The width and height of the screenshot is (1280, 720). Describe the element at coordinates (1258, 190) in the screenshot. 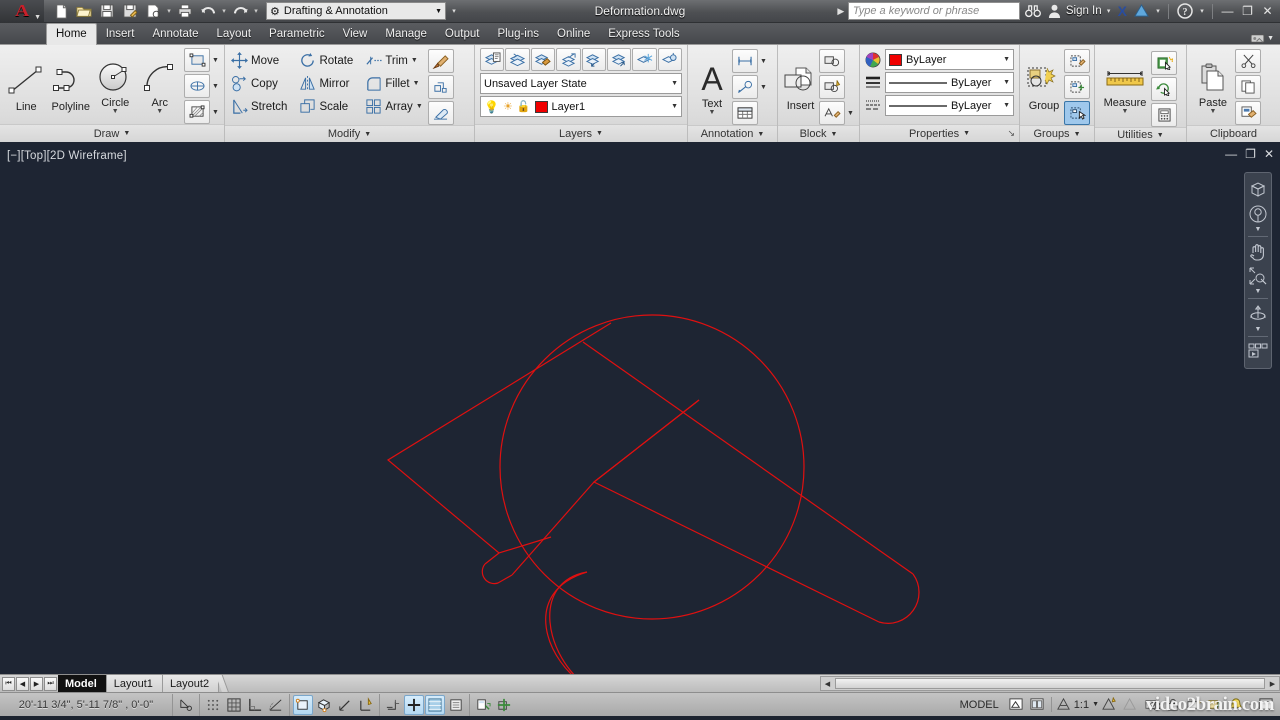

I see `viewcube-icon` at that location.